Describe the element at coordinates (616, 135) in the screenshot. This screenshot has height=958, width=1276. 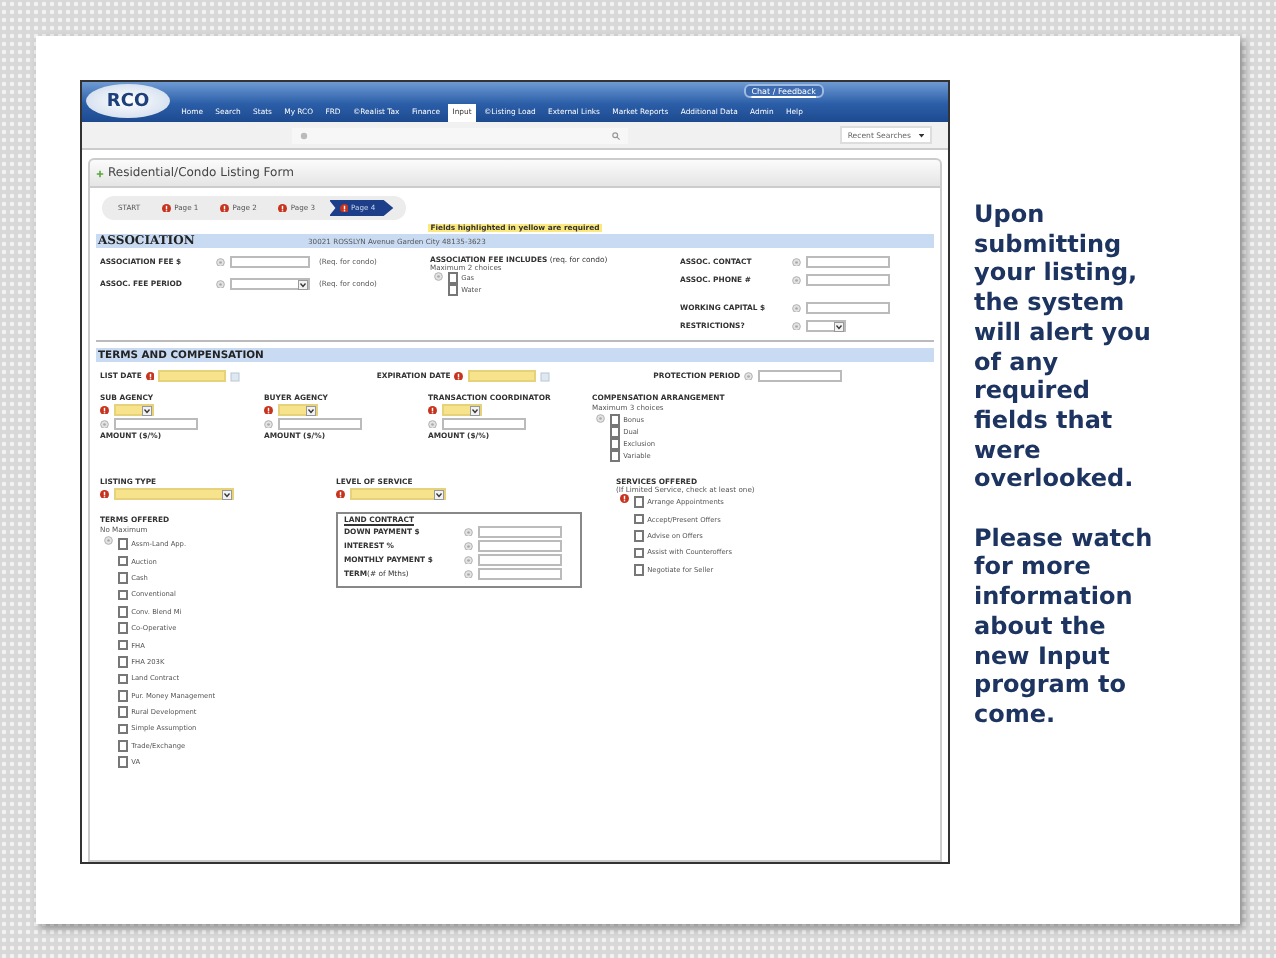
I see `search-icon` at that location.